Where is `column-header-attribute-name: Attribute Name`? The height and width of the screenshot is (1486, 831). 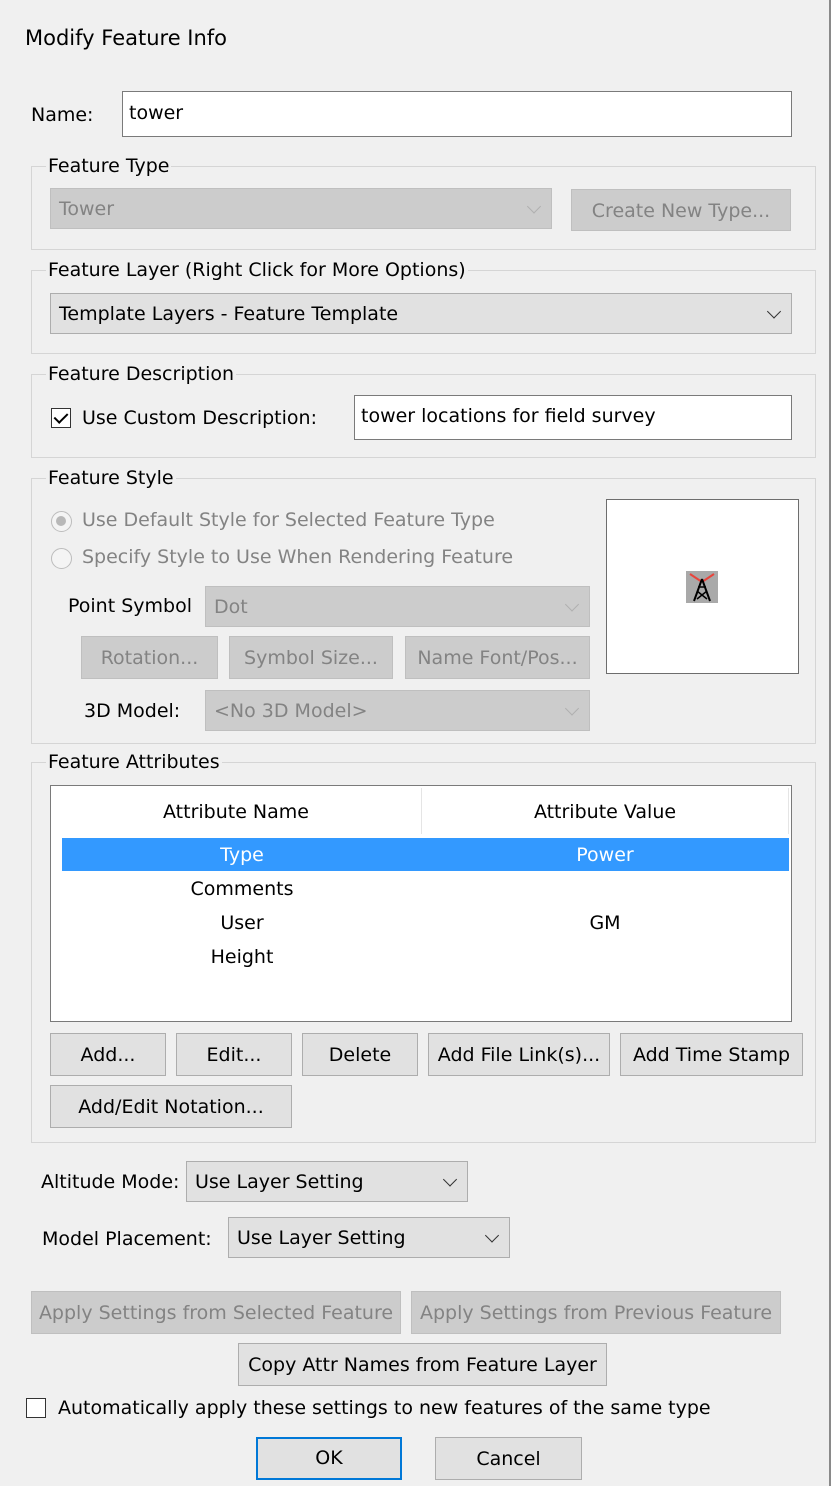
column-header-attribute-name: Attribute Name is located at coordinates (236, 811).